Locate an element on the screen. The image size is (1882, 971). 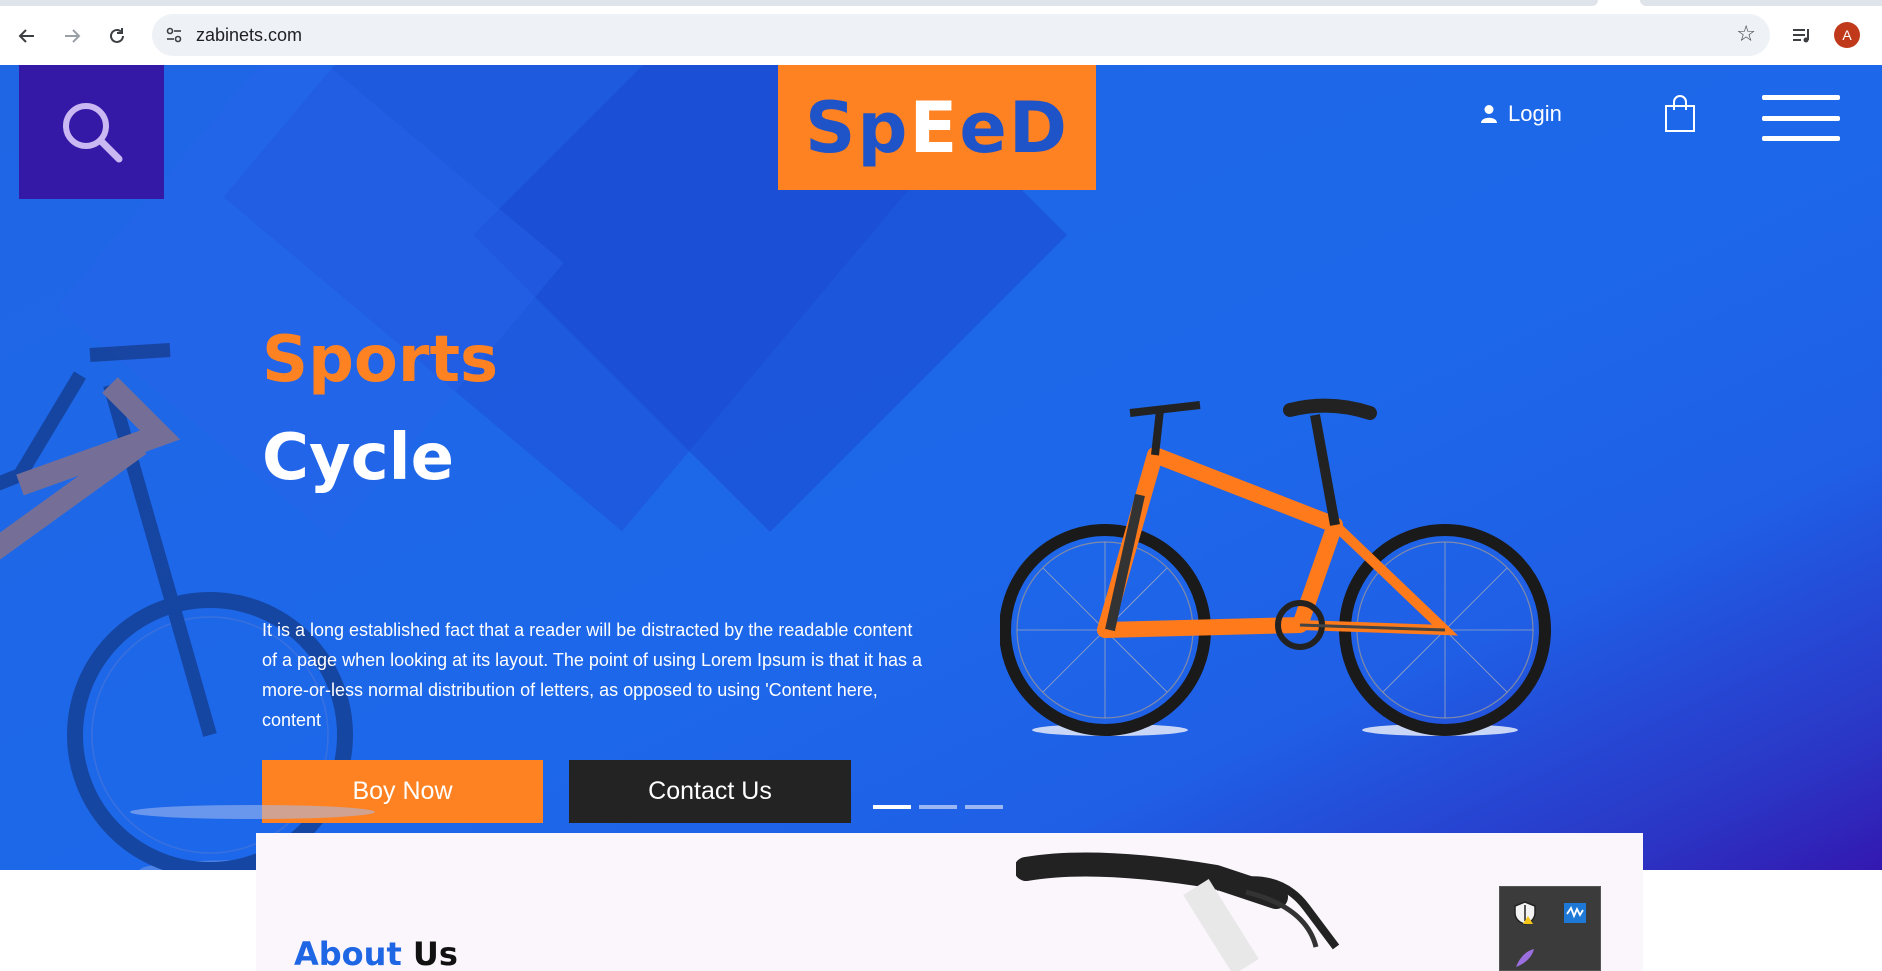
url-text: zabinets.com is located at coordinates (249, 35).